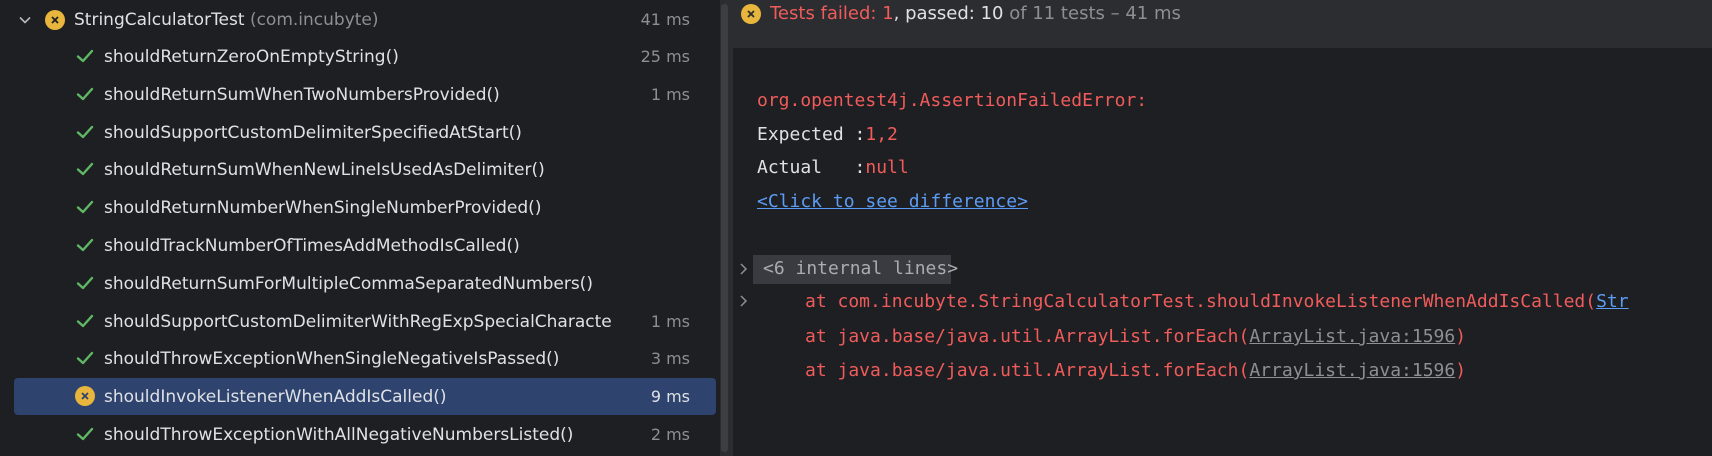 This screenshot has height=456, width=1712. I want to click on scrollbar, so click(724, 228).